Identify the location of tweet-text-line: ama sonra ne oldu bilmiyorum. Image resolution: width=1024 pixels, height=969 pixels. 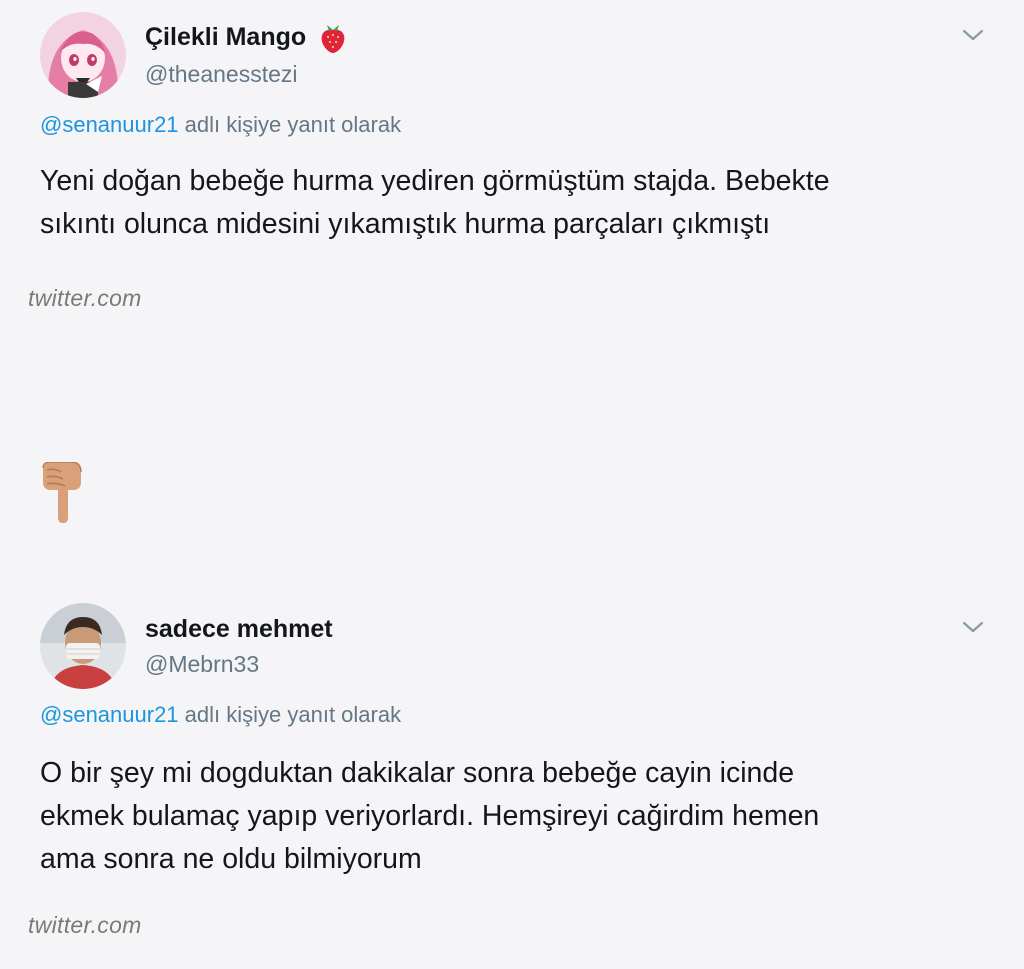
(231, 859).